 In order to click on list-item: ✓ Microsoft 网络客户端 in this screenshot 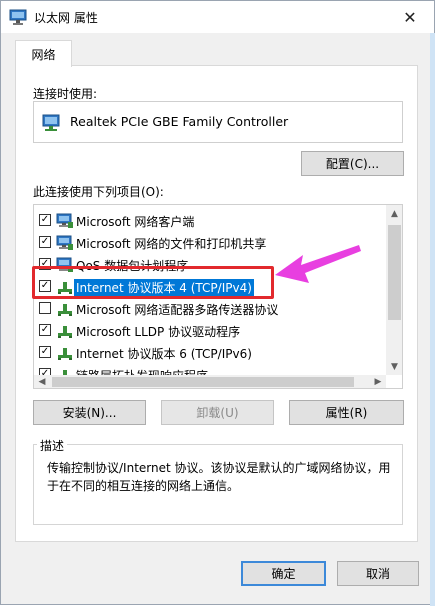, I will do `click(210, 221)`.